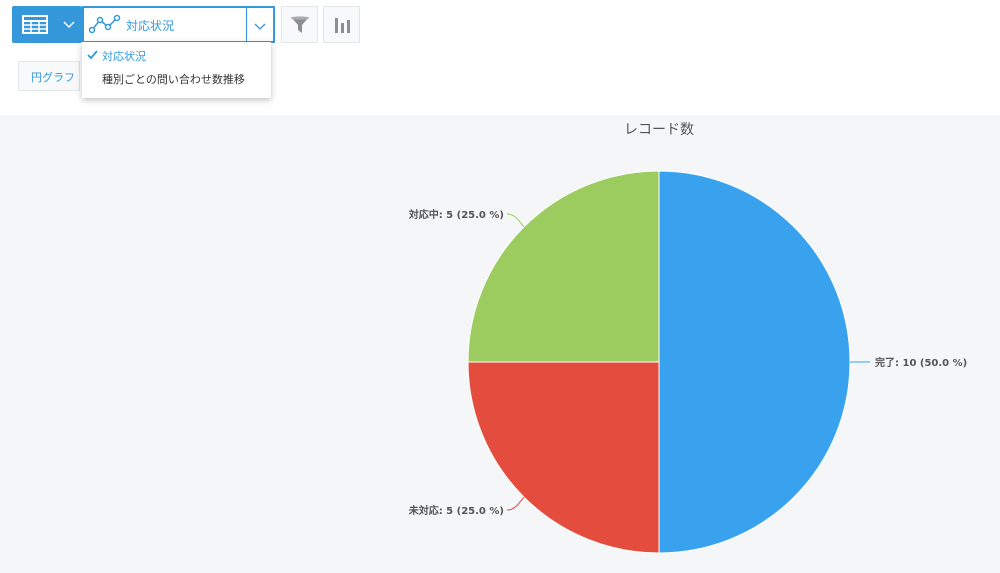 This screenshot has height=573, width=1000. What do you see at coordinates (150, 26) in the screenshot?
I see `graph-selector-label: 対応状況` at bounding box center [150, 26].